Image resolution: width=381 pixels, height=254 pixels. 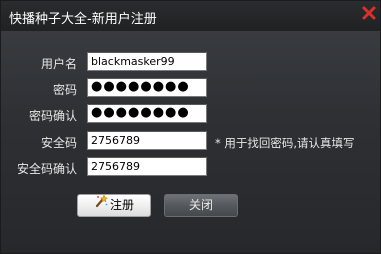 What do you see at coordinates (83, 19) in the screenshot?
I see `window-title: 快播种子大全-新用户注册` at bounding box center [83, 19].